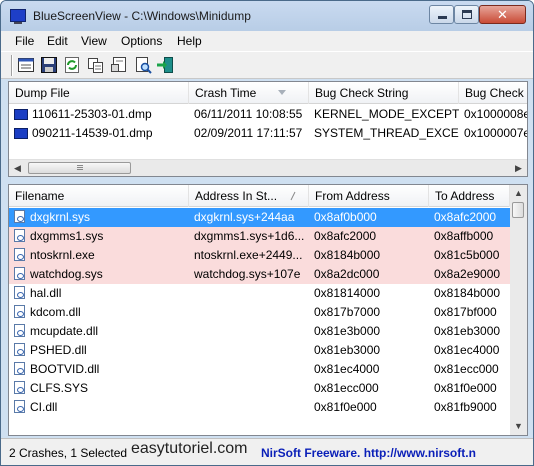  I want to click on save-button, so click(49, 65).